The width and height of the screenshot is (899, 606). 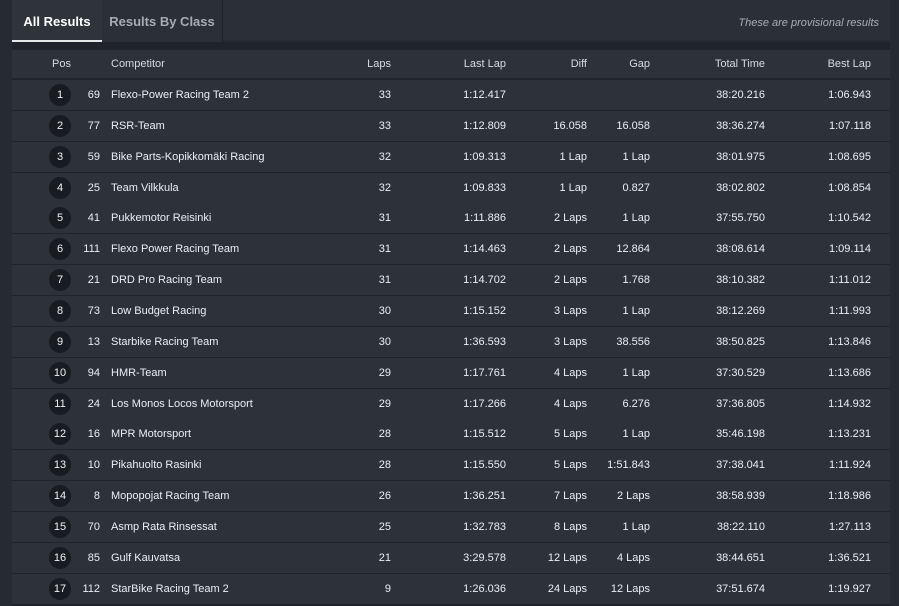 I want to click on car-number: 85, so click(x=93, y=557).